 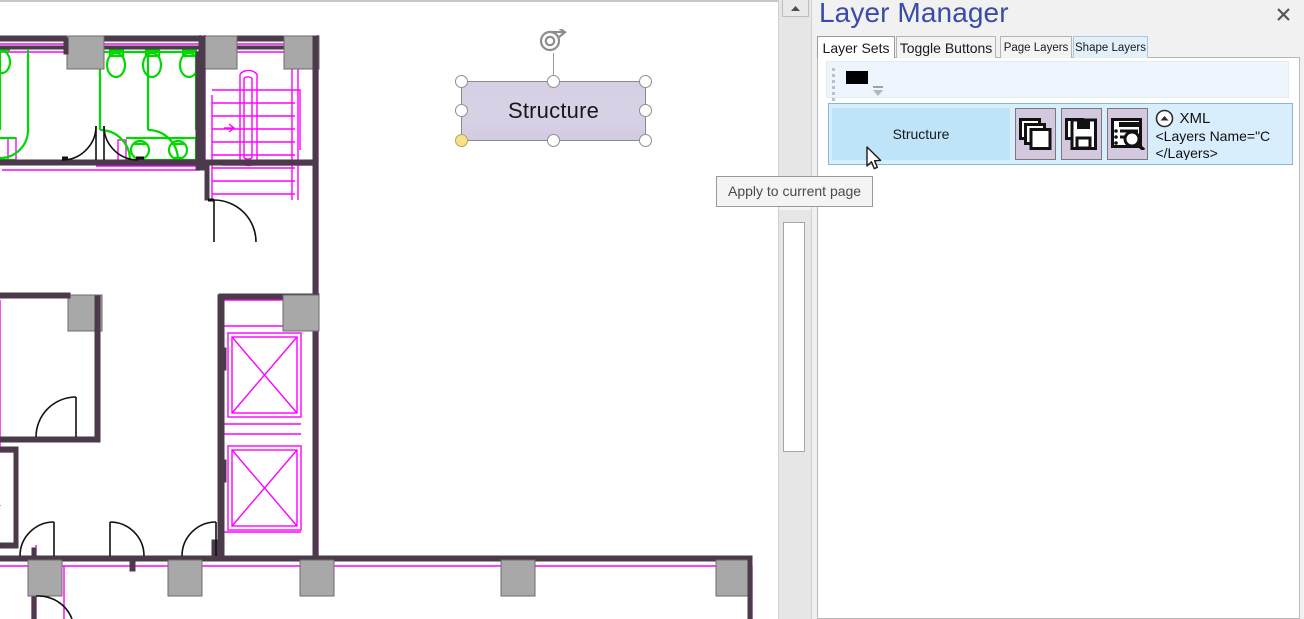 I want to click on resize-handle-top-right, so click(x=645, y=81).